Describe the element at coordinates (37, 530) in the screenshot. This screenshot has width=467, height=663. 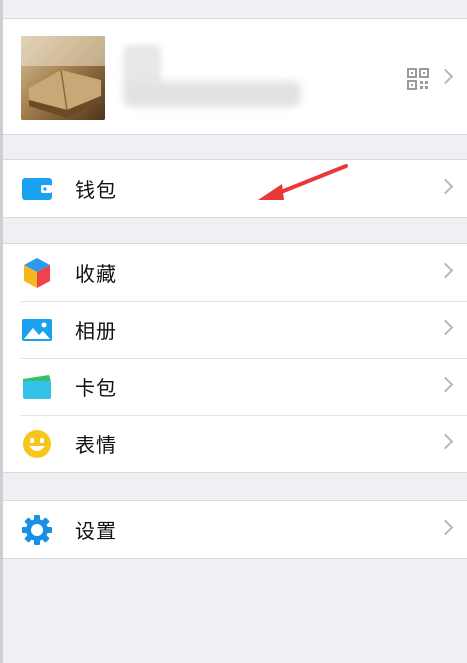
I see `settings-gear-icon` at that location.